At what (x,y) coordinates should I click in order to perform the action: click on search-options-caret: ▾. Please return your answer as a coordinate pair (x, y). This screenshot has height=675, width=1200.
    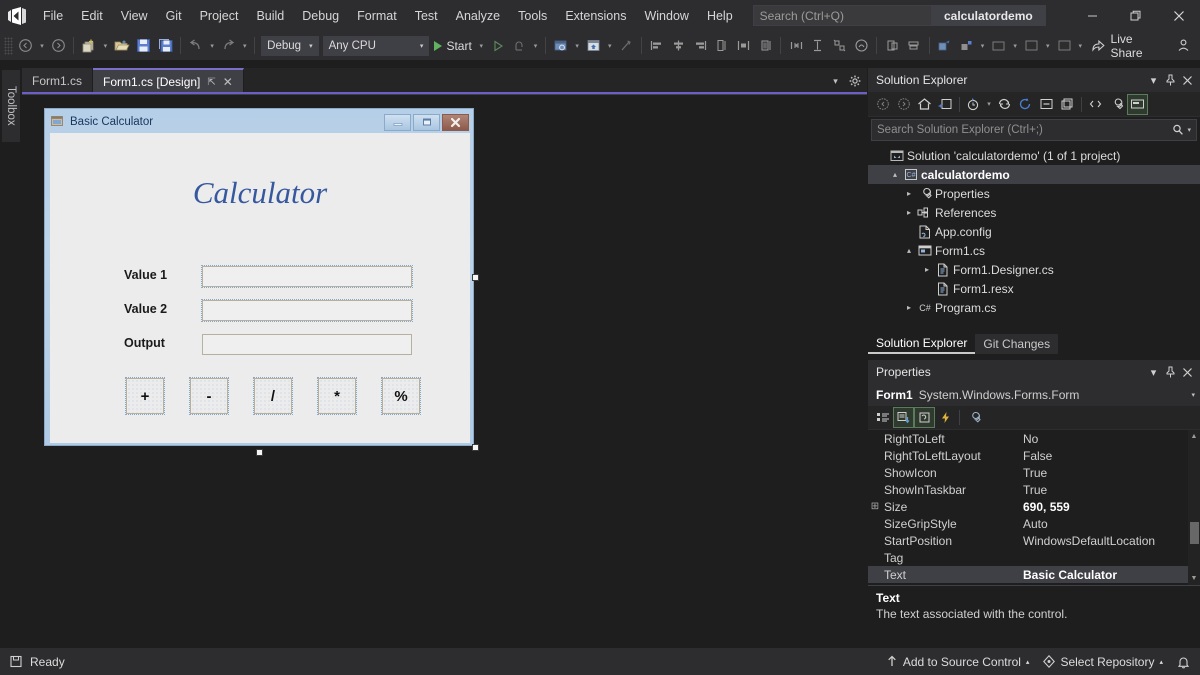
    Looking at the image, I should click on (1189, 130).